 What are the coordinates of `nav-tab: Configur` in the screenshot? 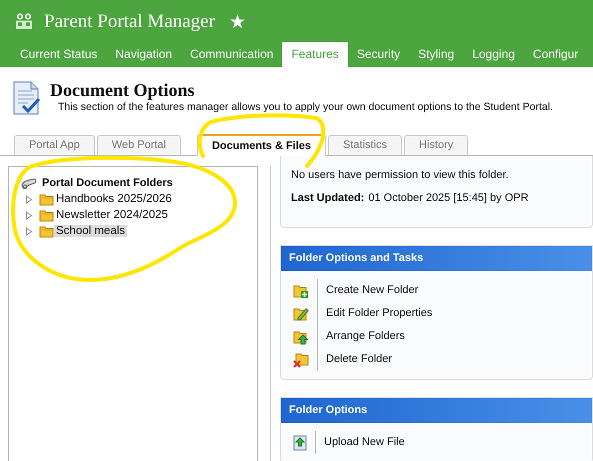 It's located at (556, 54).